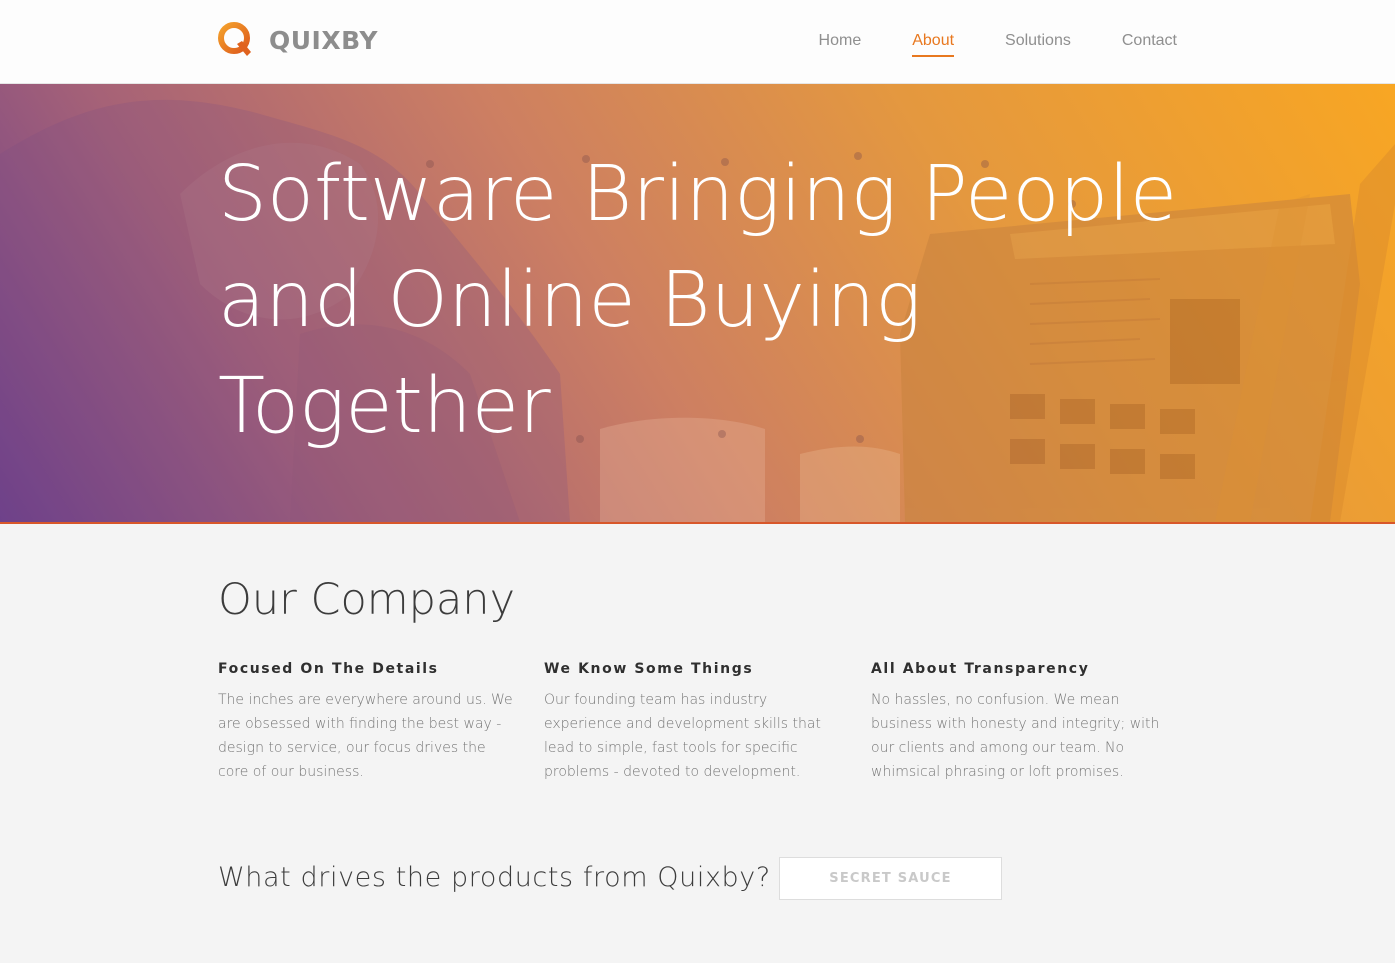  What do you see at coordinates (494, 877) in the screenshot?
I see `cta-question: What drives the products from Quixby?` at bounding box center [494, 877].